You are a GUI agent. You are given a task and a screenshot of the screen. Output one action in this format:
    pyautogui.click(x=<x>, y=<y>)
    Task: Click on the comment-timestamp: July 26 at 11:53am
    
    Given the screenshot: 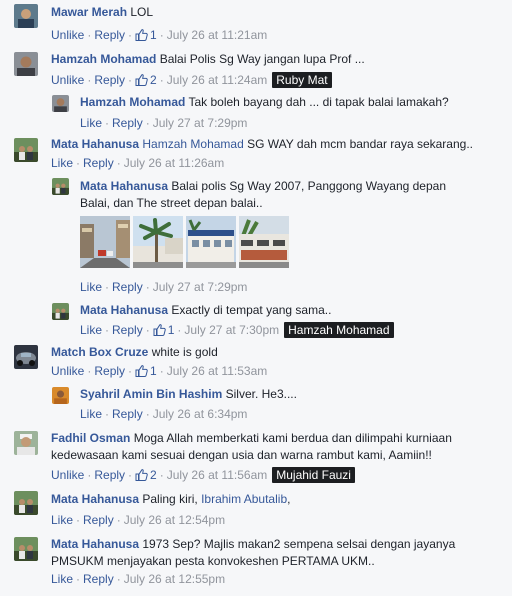 What is the action you would take?
    pyautogui.click(x=217, y=371)
    